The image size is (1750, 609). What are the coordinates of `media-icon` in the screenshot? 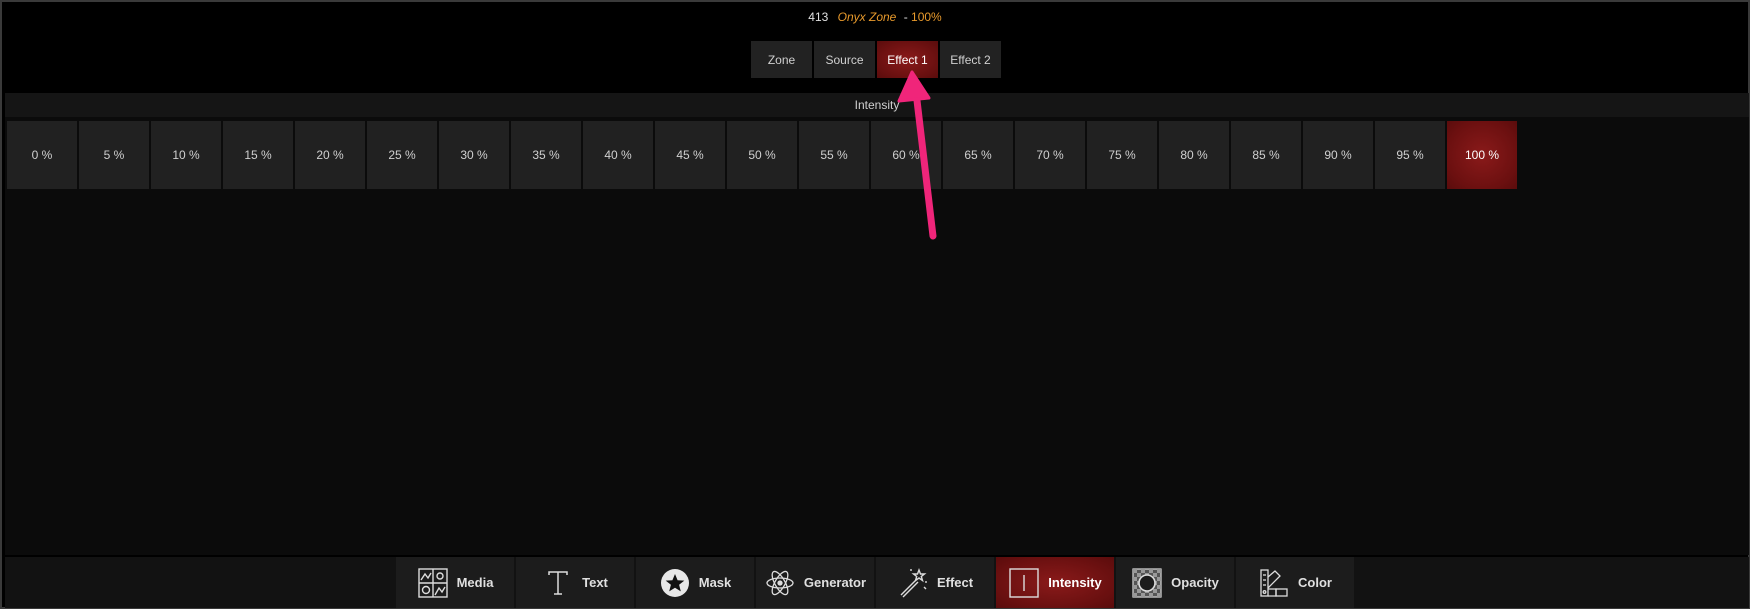 It's located at (432, 582).